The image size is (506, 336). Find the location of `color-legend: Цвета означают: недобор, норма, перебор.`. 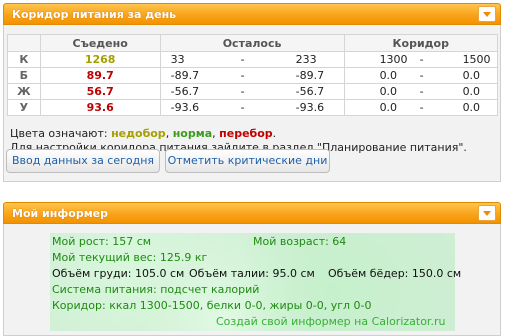

color-legend: Цвета означают: недобор, норма, перебор. is located at coordinates (143, 133).